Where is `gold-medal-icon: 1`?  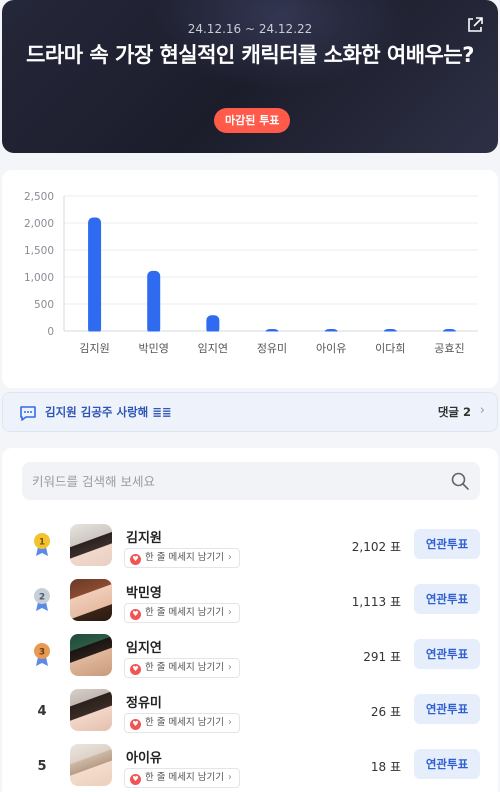 gold-medal-icon: 1 is located at coordinates (42, 544).